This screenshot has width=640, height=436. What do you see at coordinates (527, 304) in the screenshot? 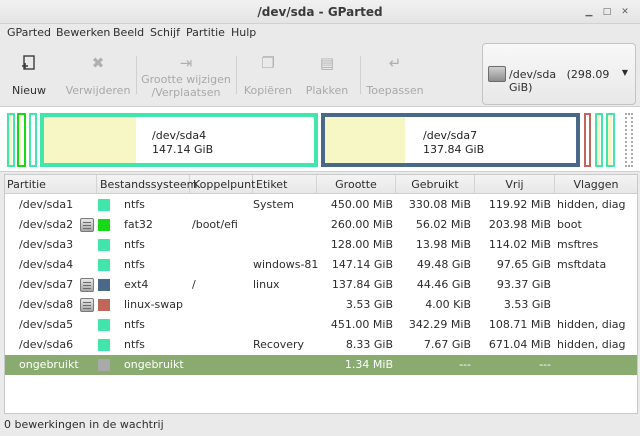
I see `cell-free: 3.53 GiB` at bounding box center [527, 304].